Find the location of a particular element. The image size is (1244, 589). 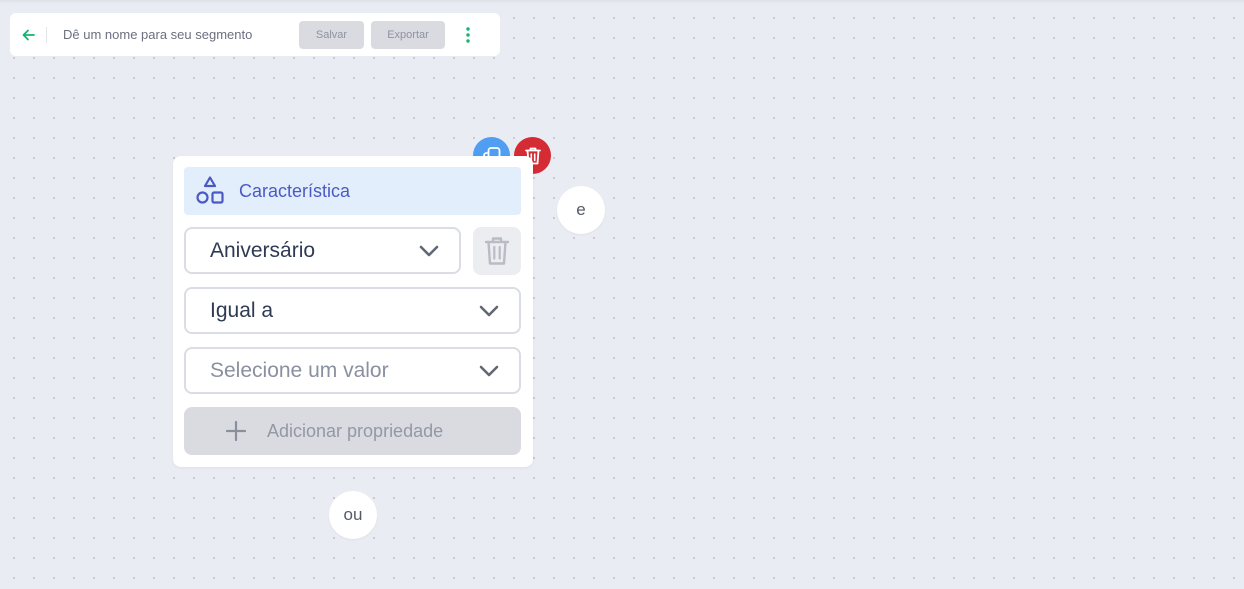

add-property-label: Adicionar propriedade is located at coordinates (355, 430).